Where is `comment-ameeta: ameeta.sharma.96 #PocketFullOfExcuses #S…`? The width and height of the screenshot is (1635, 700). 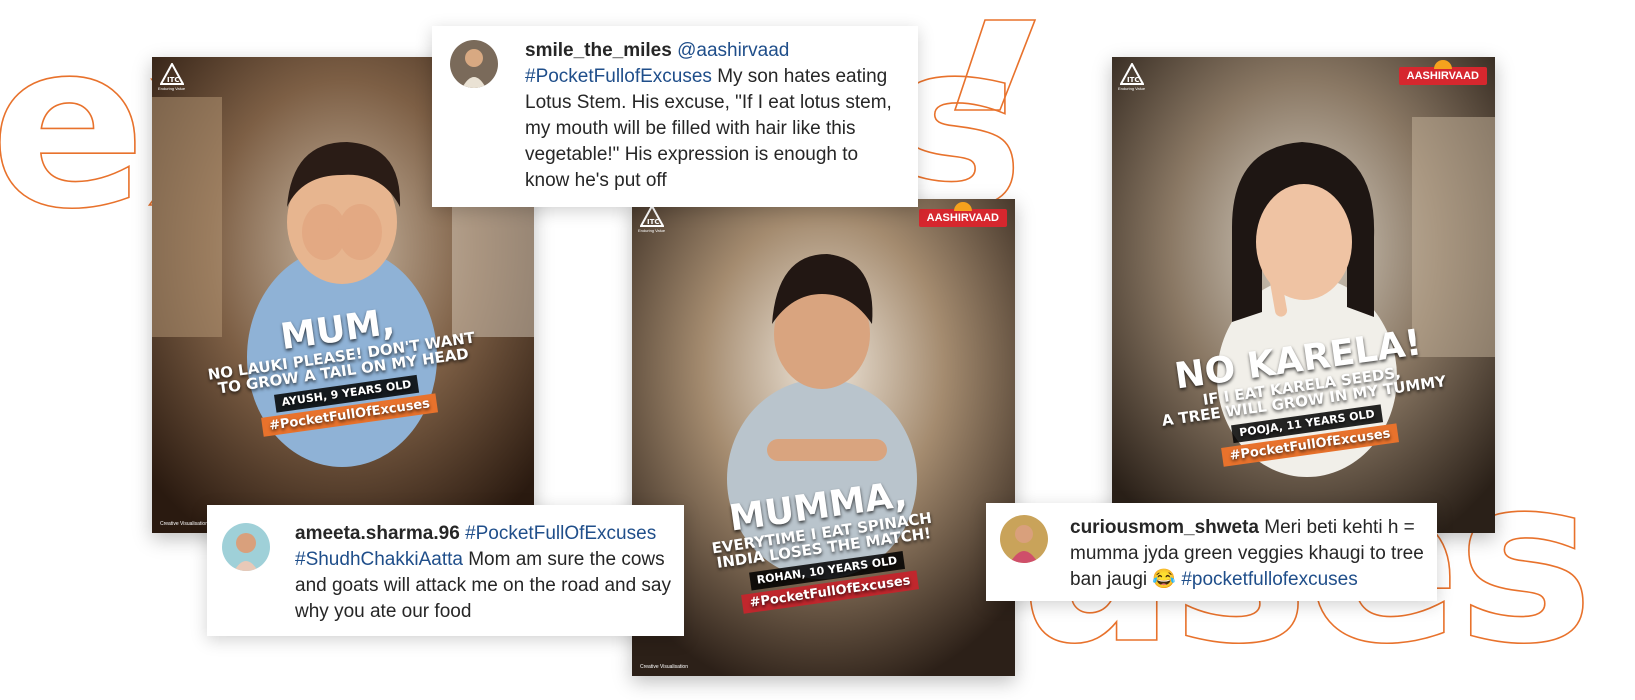 comment-ameeta: ameeta.sharma.96 #PocketFullOfExcuses #S… is located at coordinates (445, 570).